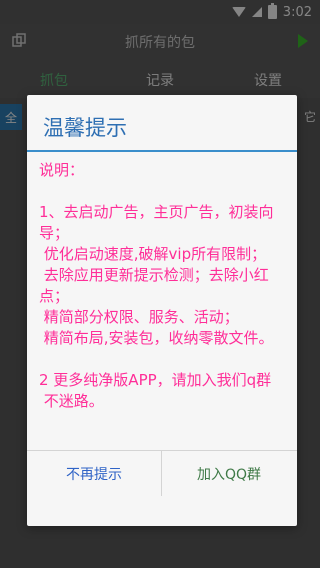 This screenshot has height=568, width=320. What do you see at coordinates (85, 128) in the screenshot?
I see `dialog-title: 温馨提示` at bounding box center [85, 128].